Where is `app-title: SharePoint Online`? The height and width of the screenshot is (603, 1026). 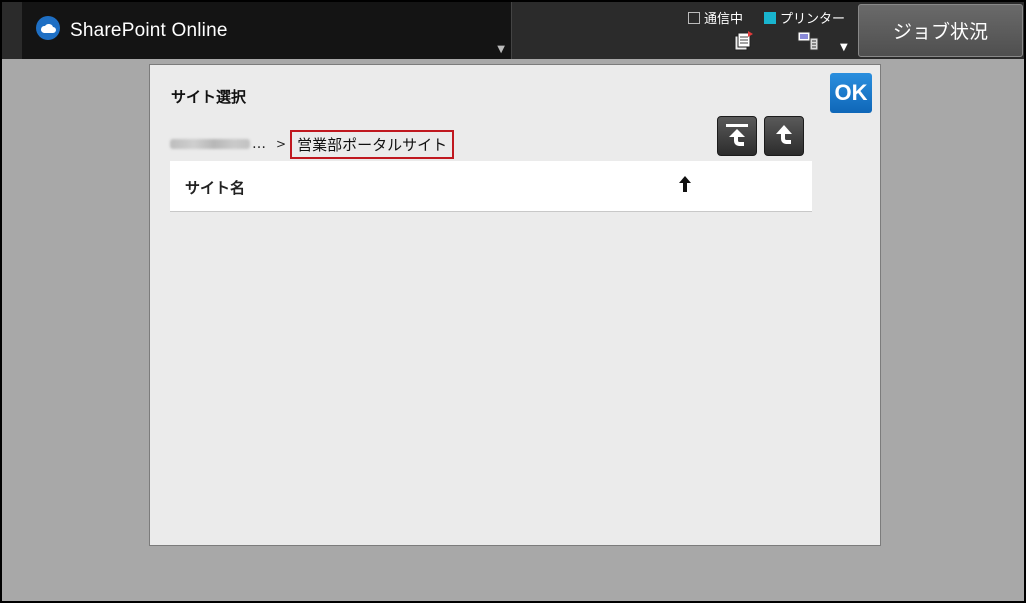
app-title: SharePoint Online is located at coordinates (149, 30).